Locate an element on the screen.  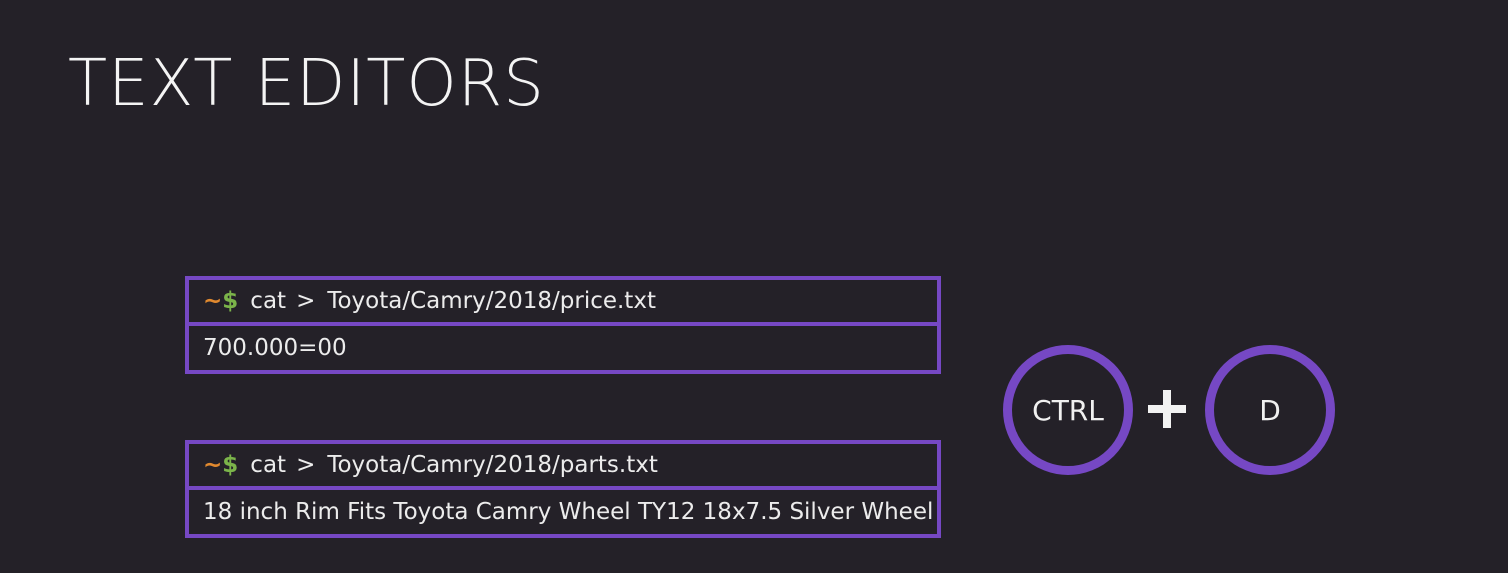
d-key-circle: D is located at coordinates (1270, 410).